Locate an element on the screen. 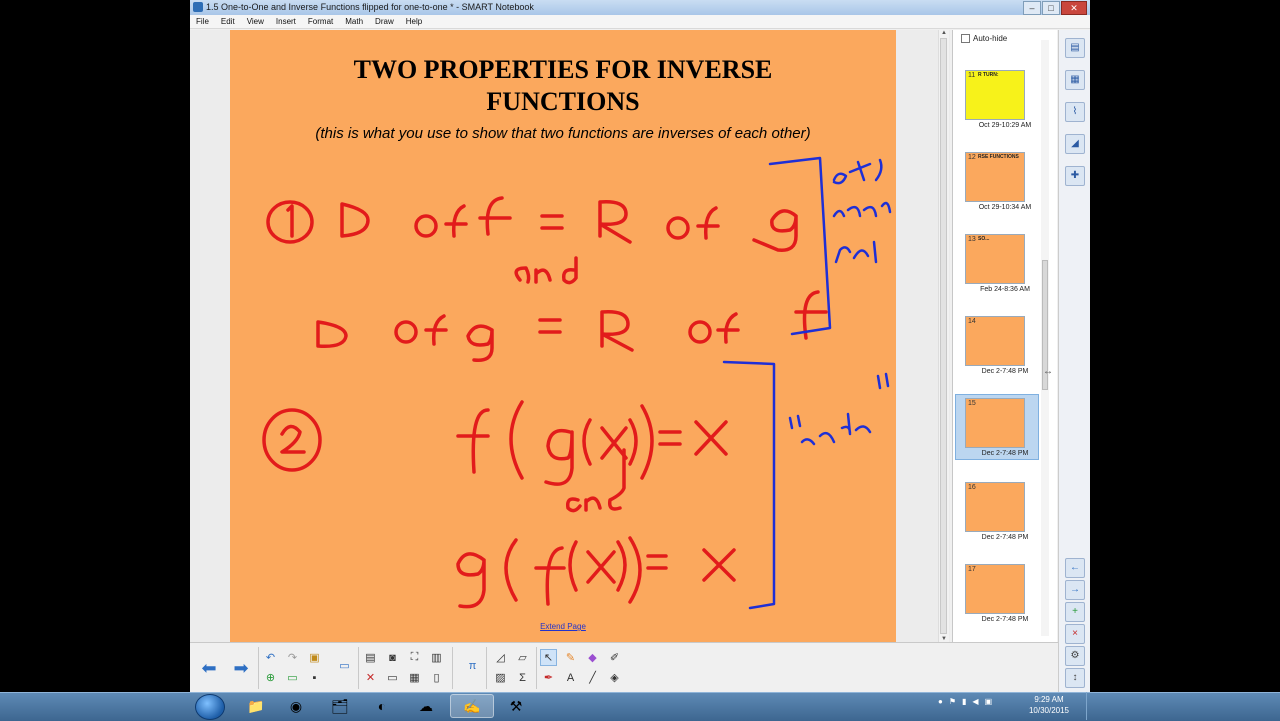  insert-icon: ▭ is located at coordinates (292, 677).